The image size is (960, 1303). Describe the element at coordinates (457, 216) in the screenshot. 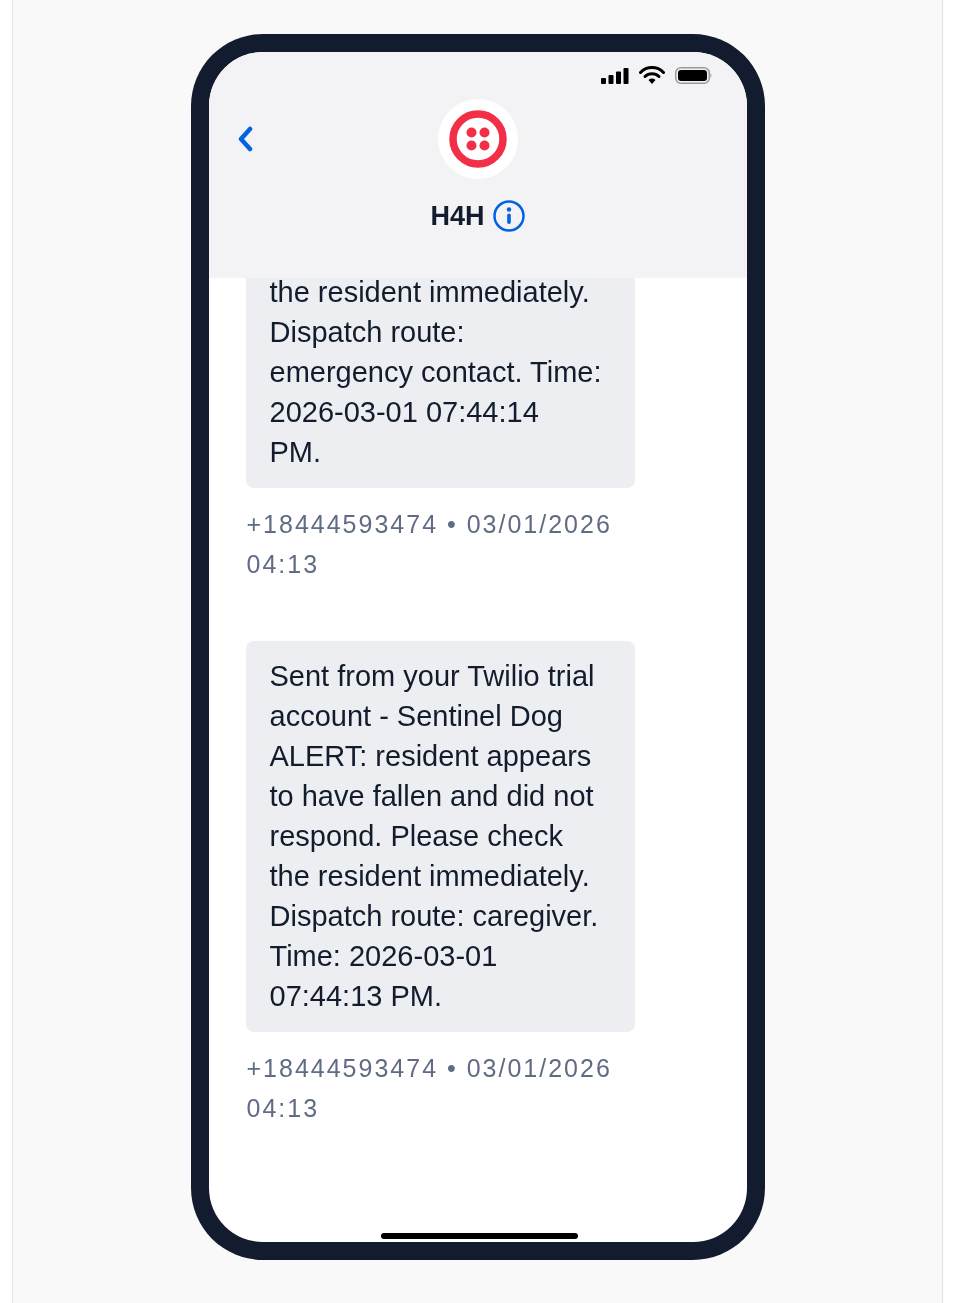

I see `contact-name: H4H` at that location.